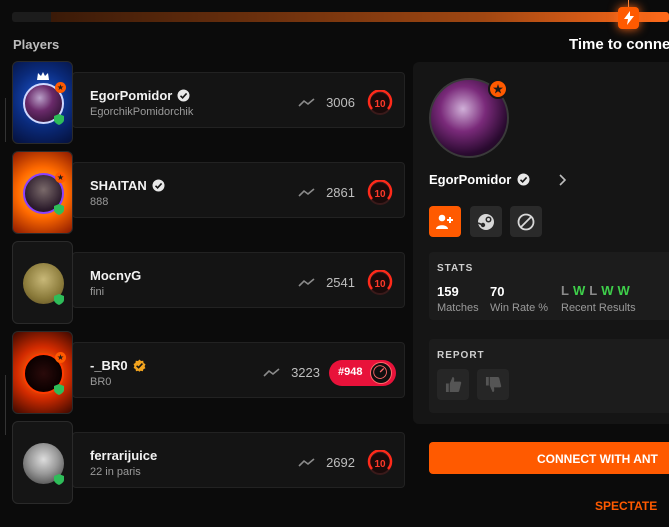 This screenshot has width=669, height=527. Describe the element at coordinates (208, 282) in the screenshot. I see `player-row: MocnyG fini 2541 10` at that location.